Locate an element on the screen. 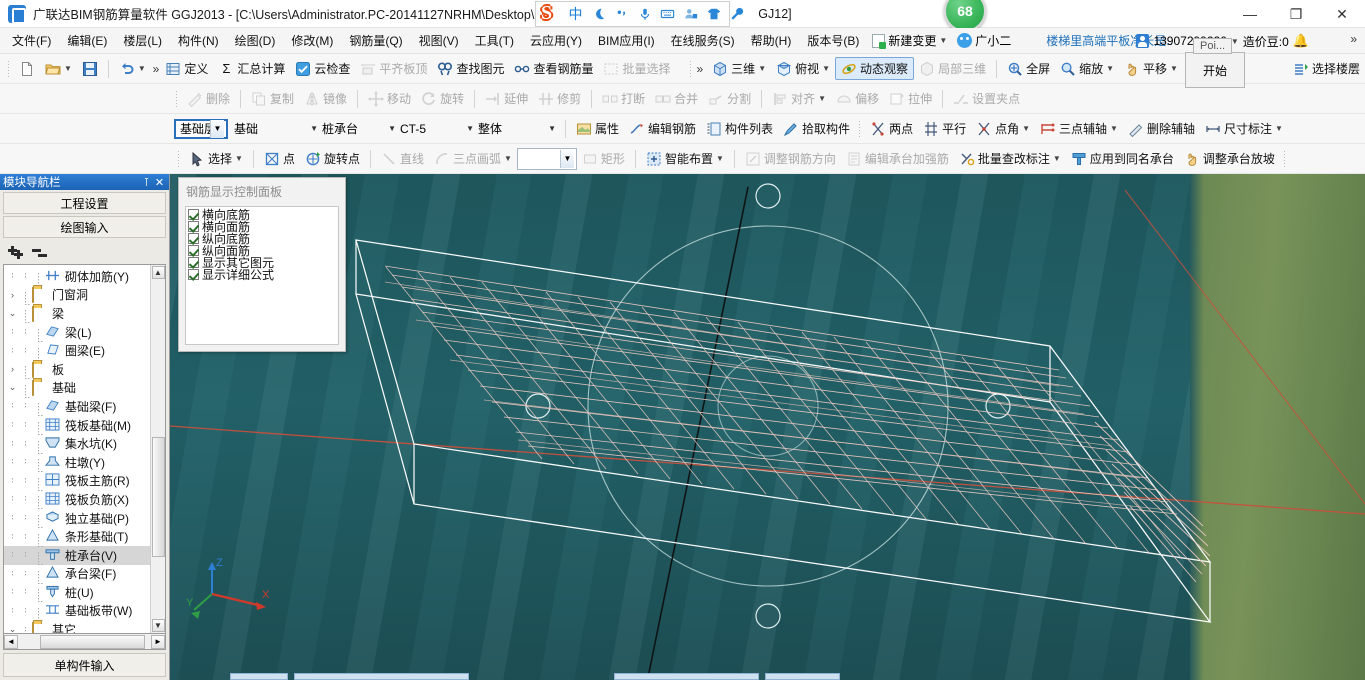  toolbar-draw-grip is located at coordinates (179, 158).